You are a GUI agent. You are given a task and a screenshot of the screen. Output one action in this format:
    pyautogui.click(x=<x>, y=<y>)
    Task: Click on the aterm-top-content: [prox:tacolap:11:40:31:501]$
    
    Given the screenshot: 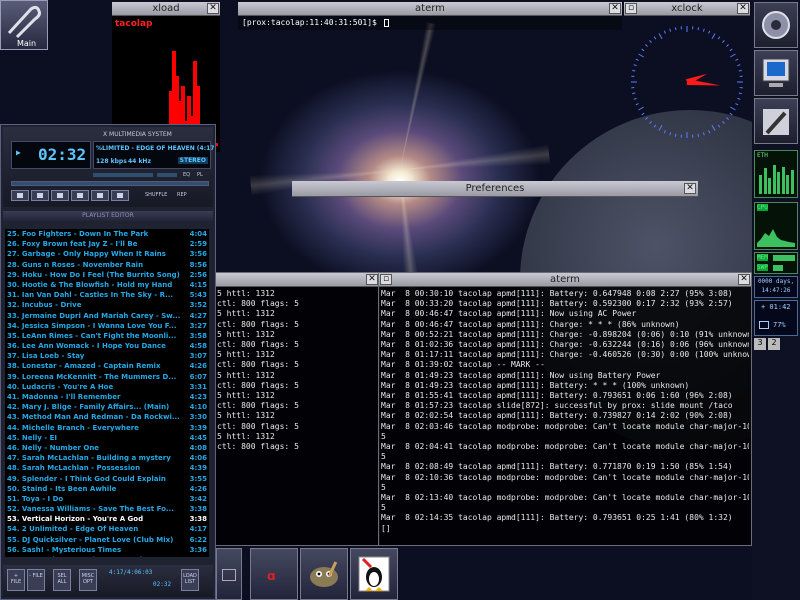 What is the action you would take?
    pyautogui.click(x=430, y=23)
    